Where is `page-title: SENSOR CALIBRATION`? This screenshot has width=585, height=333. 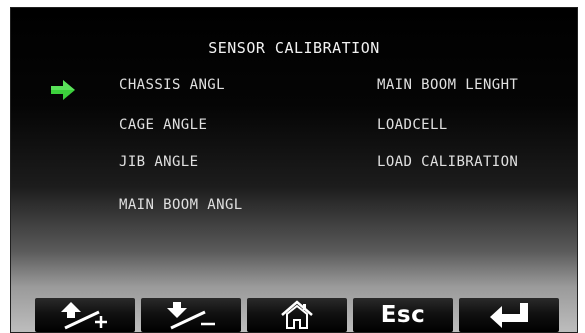 page-title: SENSOR CALIBRATION is located at coordinates (294, 48).